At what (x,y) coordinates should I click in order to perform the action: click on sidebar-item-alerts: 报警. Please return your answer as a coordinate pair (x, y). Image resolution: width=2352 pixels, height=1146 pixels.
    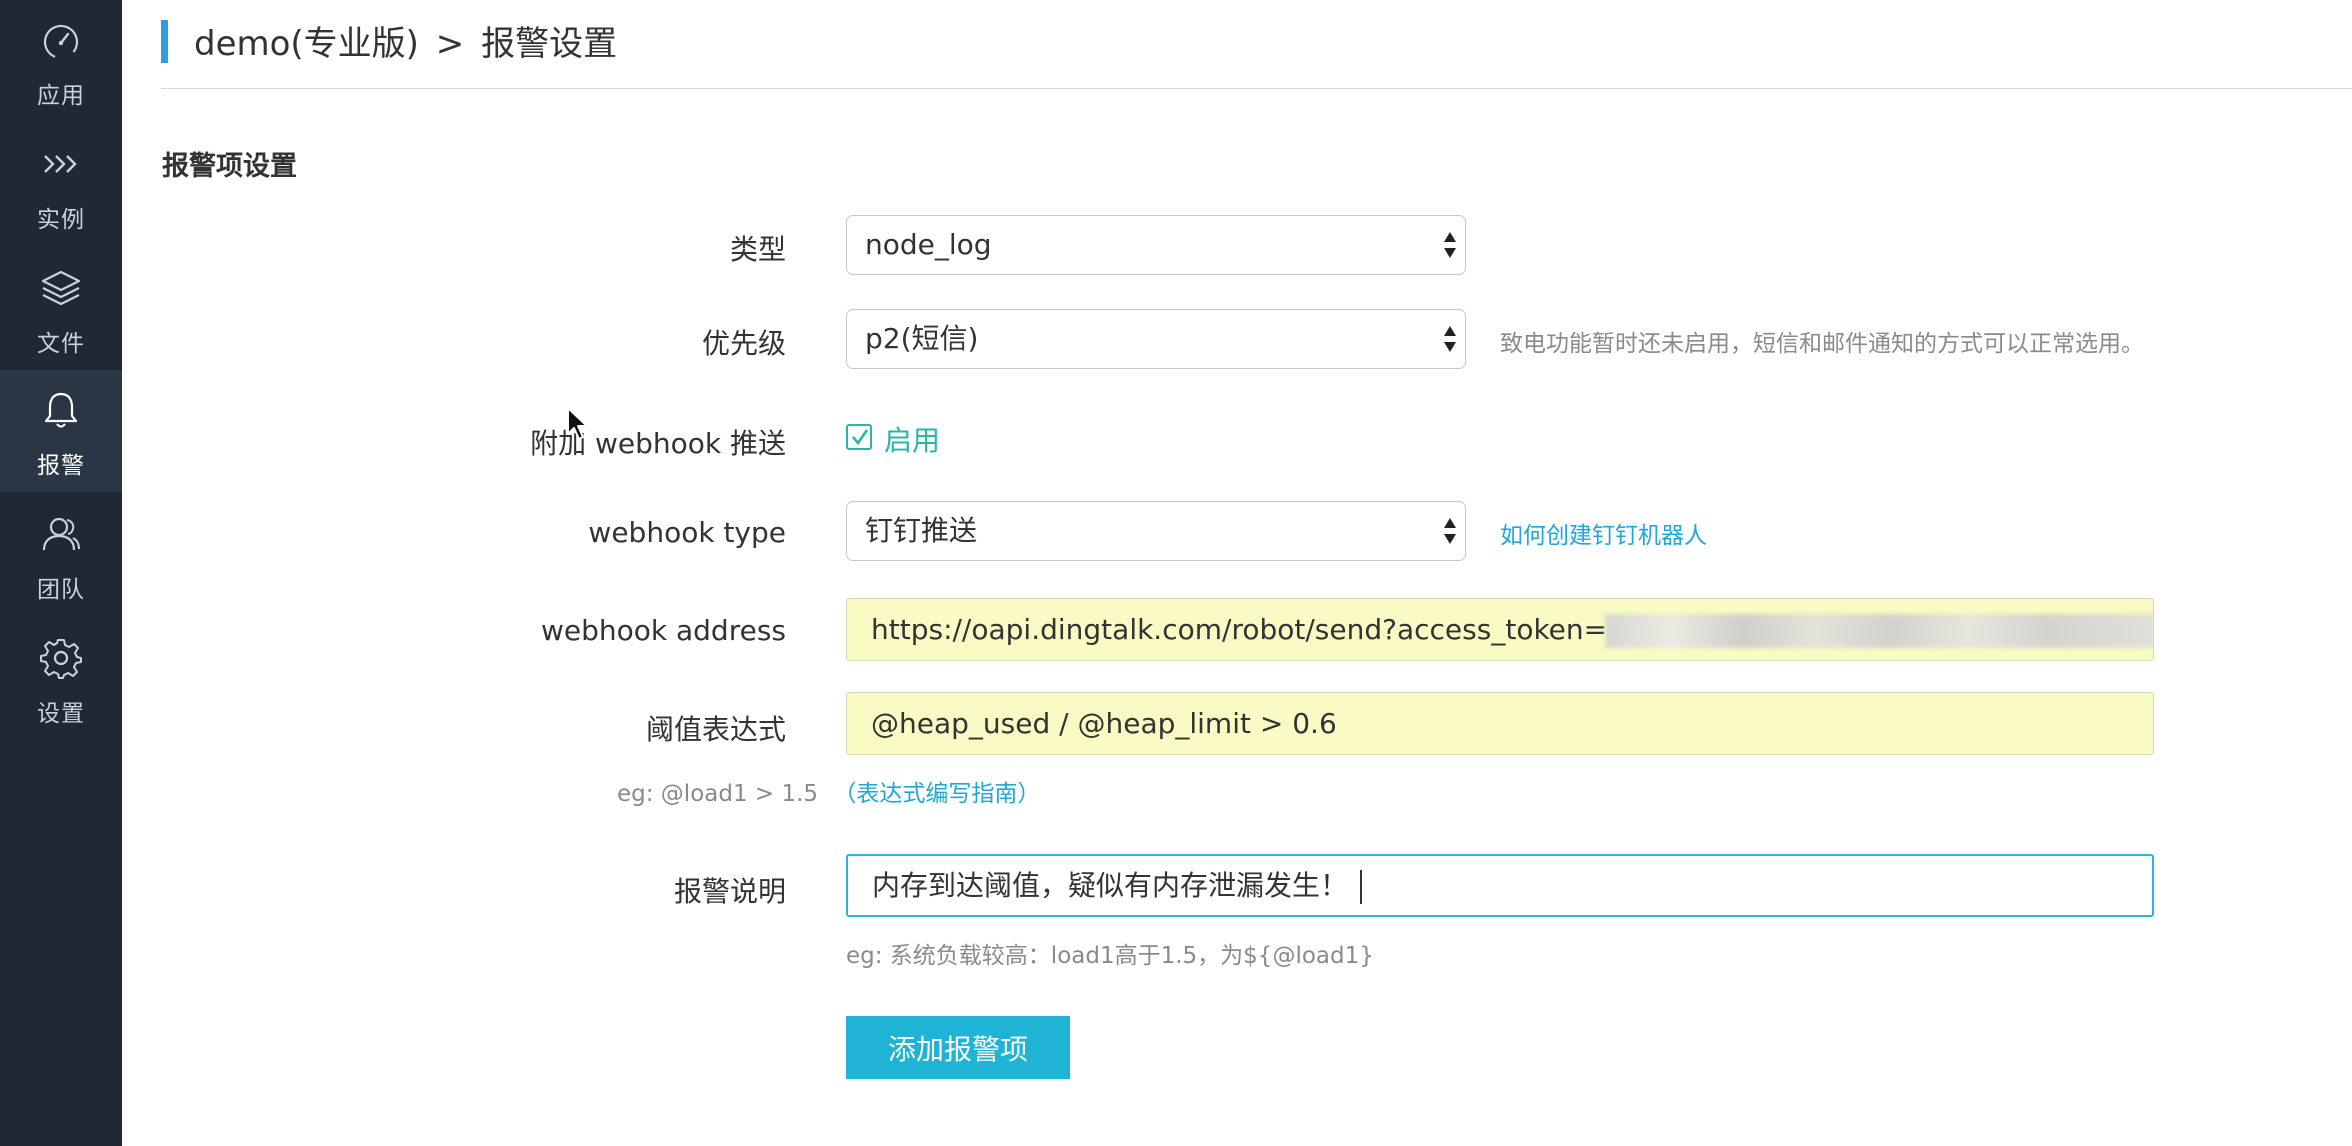
    Looking at the image, I should click on (61, 431).